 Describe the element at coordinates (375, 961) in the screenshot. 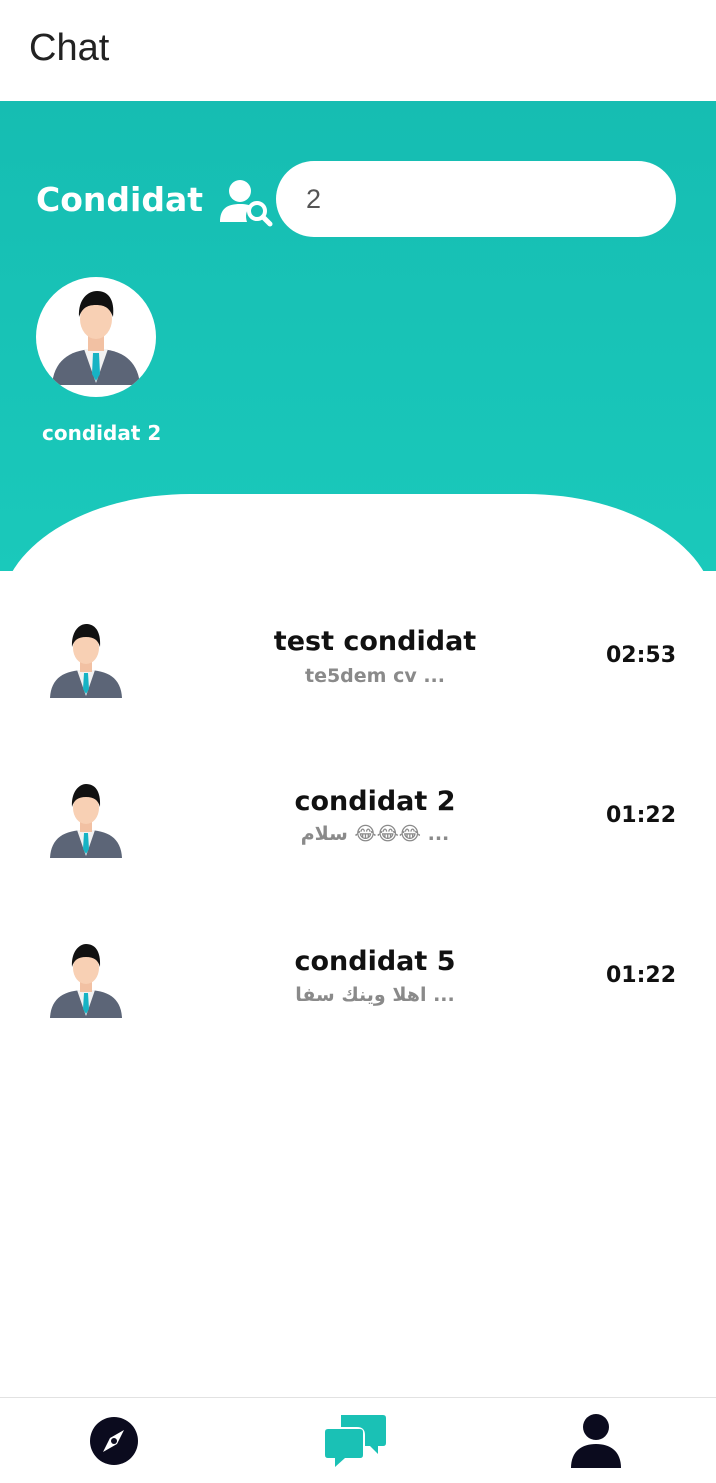

I see `conversation-name: condidat 5` at that location.